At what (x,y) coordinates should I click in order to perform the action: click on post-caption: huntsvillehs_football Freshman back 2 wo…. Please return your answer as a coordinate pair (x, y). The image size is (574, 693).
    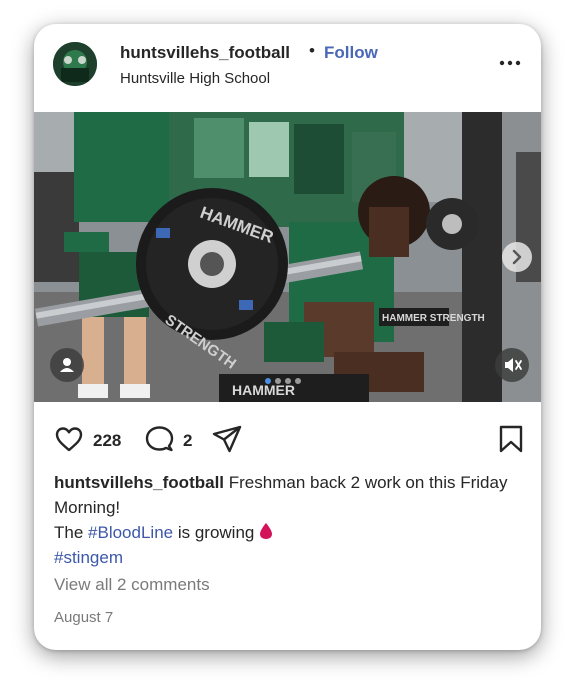
    Looking at the image, I should click on (289, 520).